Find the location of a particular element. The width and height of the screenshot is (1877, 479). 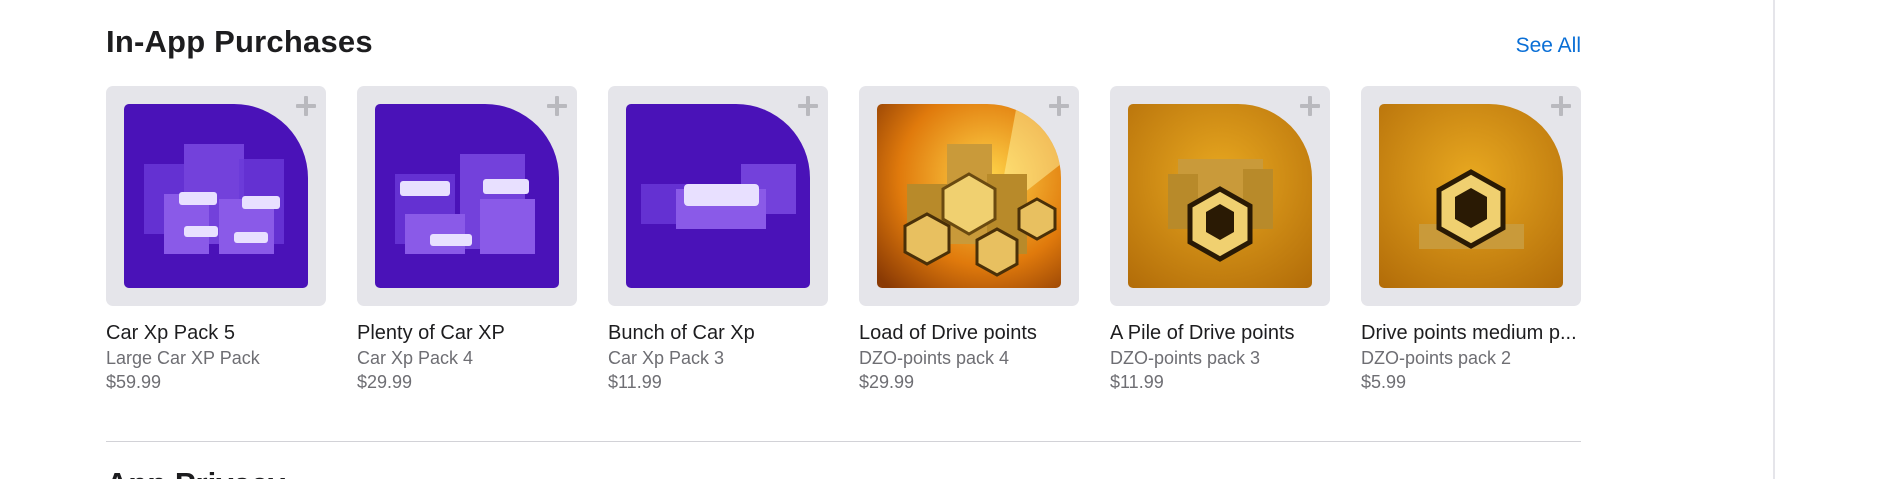

section-divider is located at coordinates (843, 441).